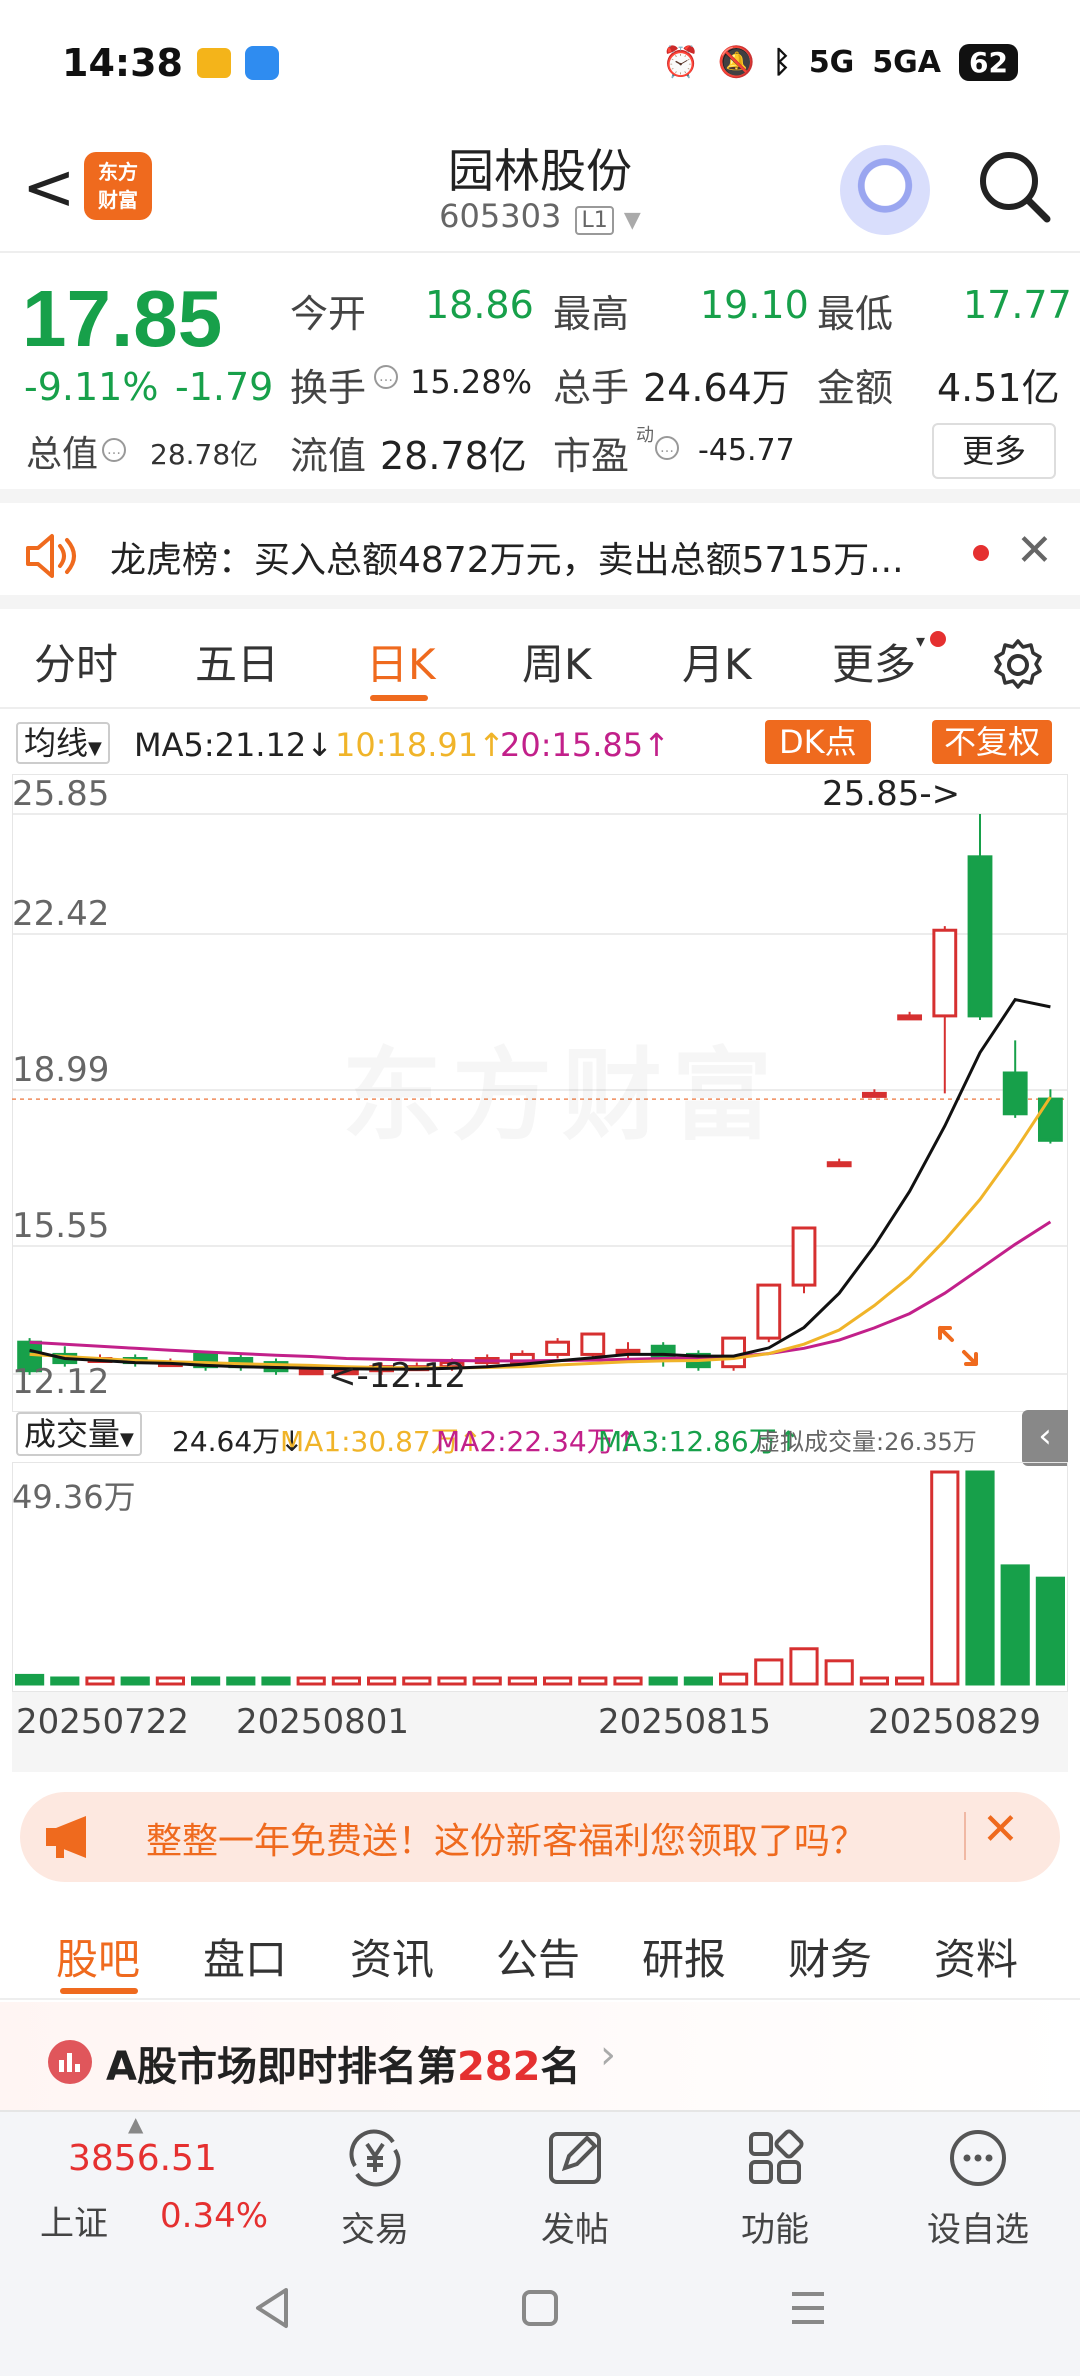 Image resolution: width=1080 pixels, height=2376 pixels. Describe the element at coordinates (150, 2180) in the screenshot. I see `index-ticker: ▲ 3856.51 上证 0.34%` at that location.